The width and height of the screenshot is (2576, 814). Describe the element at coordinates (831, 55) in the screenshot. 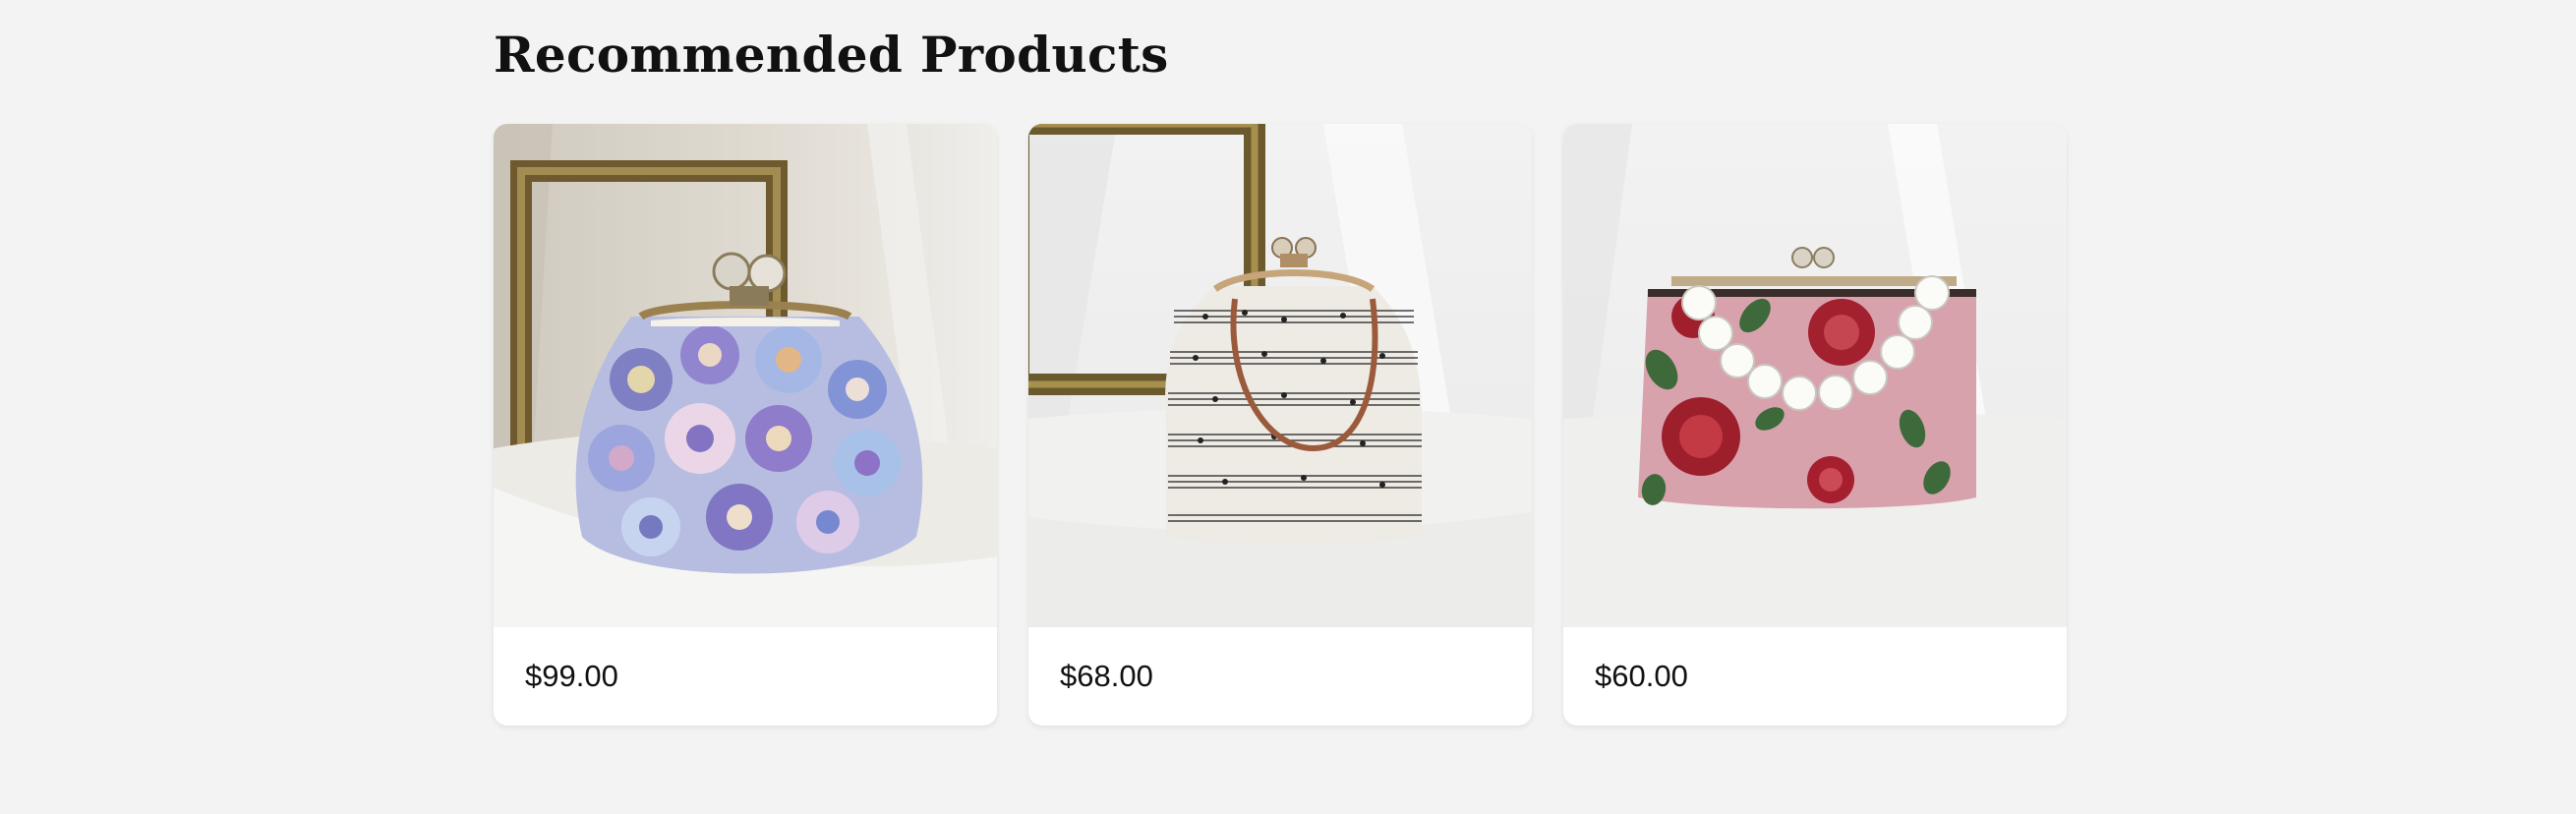

I see `section-title: Recommended Products` at that location.